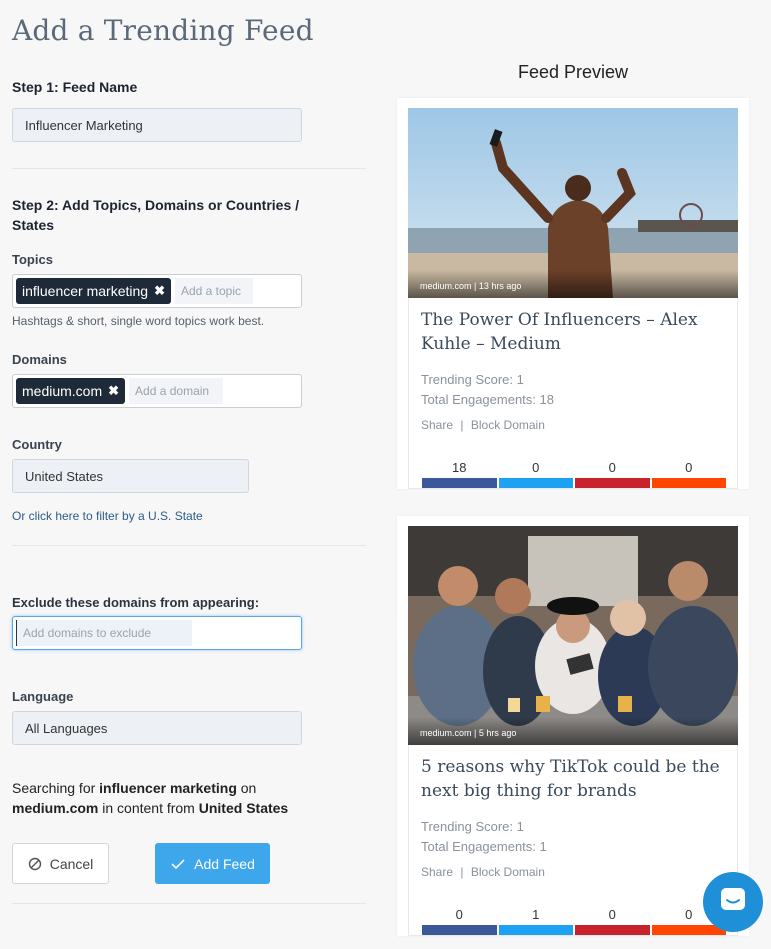  What do you see at coordinates (536, 914) in the screenshot?
I see `twitter-count: 1` at bounding box center [536, 914].